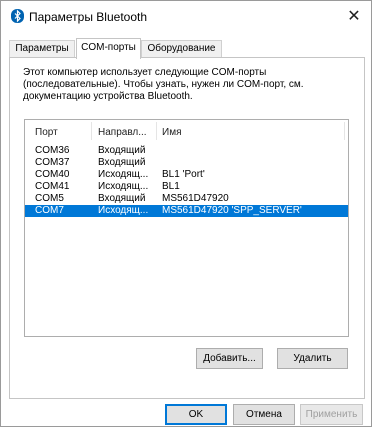 This screenshot has width=373, height=428. Describe the element at coordinates (186, 151) in the screenshot. I see `list-row: COM36 Входящий` at that location.